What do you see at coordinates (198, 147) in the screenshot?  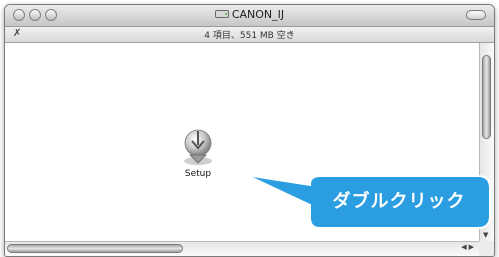 I see `setup-installer-icon` at bounding box center [198, 147].